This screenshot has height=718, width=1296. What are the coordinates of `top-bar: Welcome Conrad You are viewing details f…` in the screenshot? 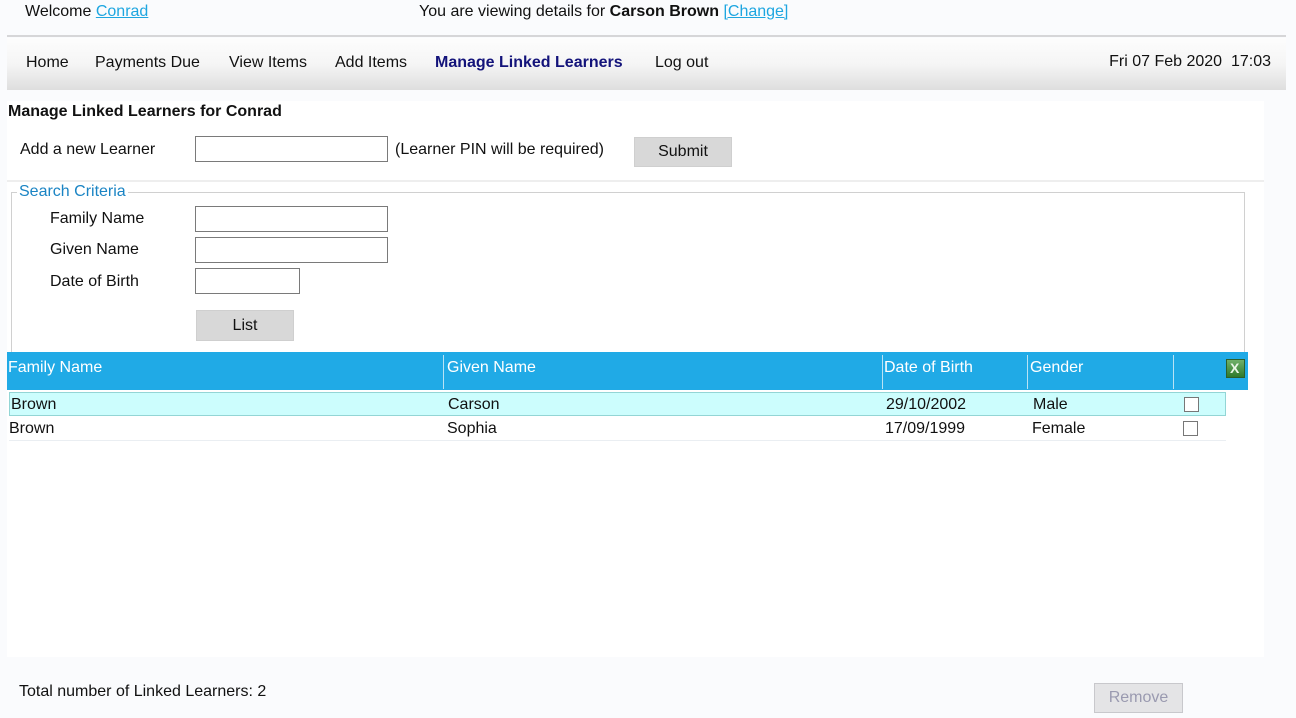 It's located at (648, 18).